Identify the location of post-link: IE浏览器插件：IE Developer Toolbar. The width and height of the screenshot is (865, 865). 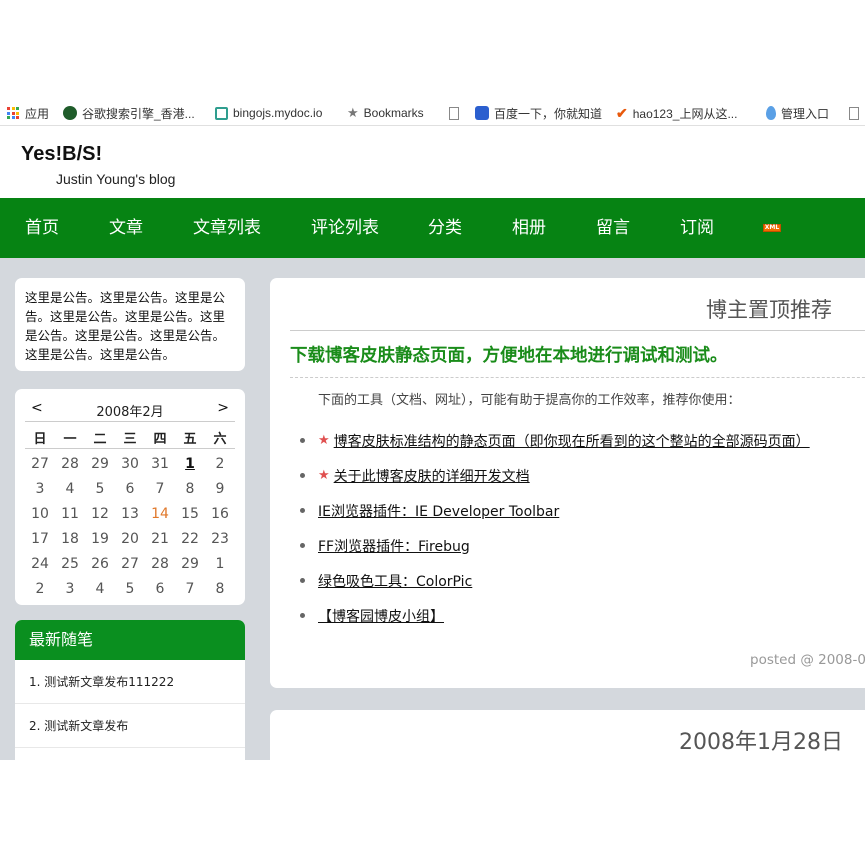
(438, 511).